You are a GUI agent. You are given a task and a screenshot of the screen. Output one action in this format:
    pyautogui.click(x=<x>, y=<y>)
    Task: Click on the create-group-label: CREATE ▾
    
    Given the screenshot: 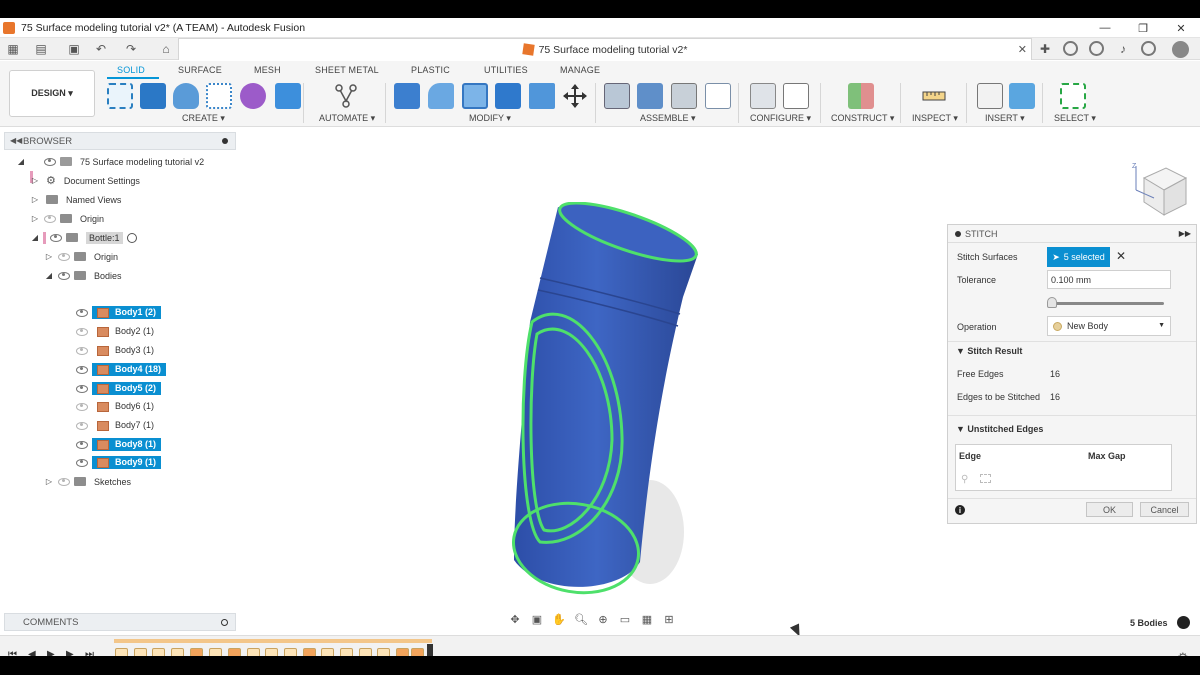 What is the action you would take?
    pyautogui.click(x=203, y=118)
    